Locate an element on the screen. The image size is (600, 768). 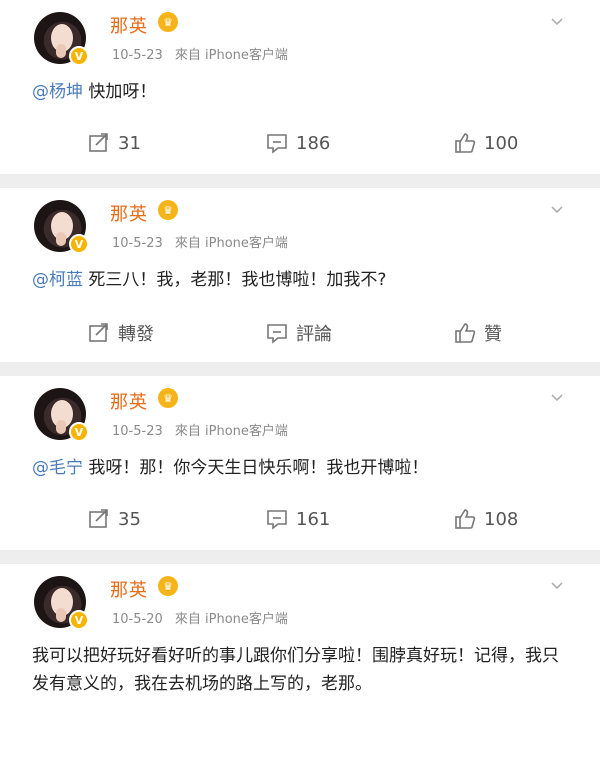
post-body: 我呀！那！你今天生日快乐啊！我也开博啦！ is located at coordinates (256, 468).